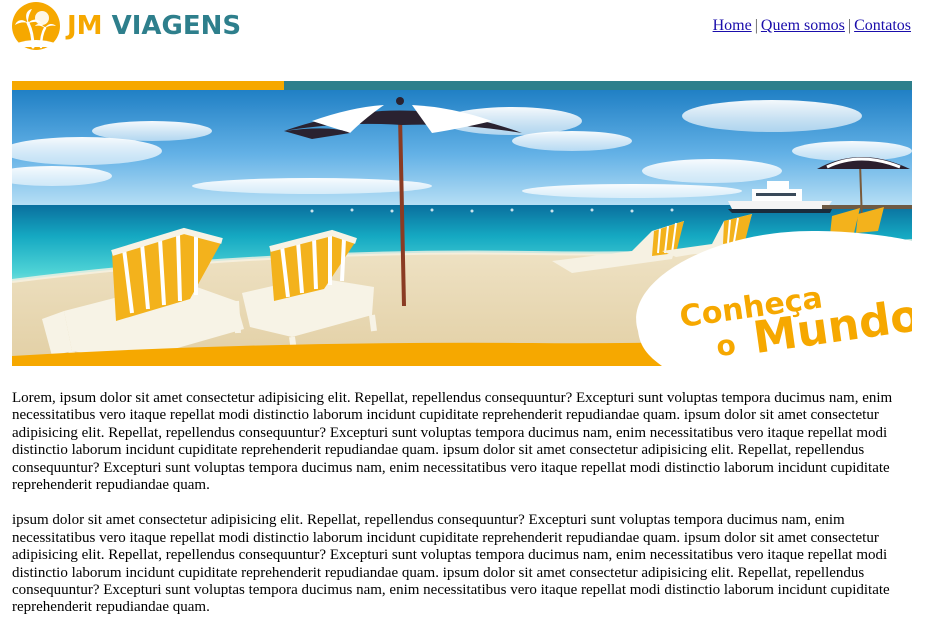  What do you see at coordinates (598, 85) in the screenshot?
I see `banner-bar-teal` at bounding box center [598, 85].